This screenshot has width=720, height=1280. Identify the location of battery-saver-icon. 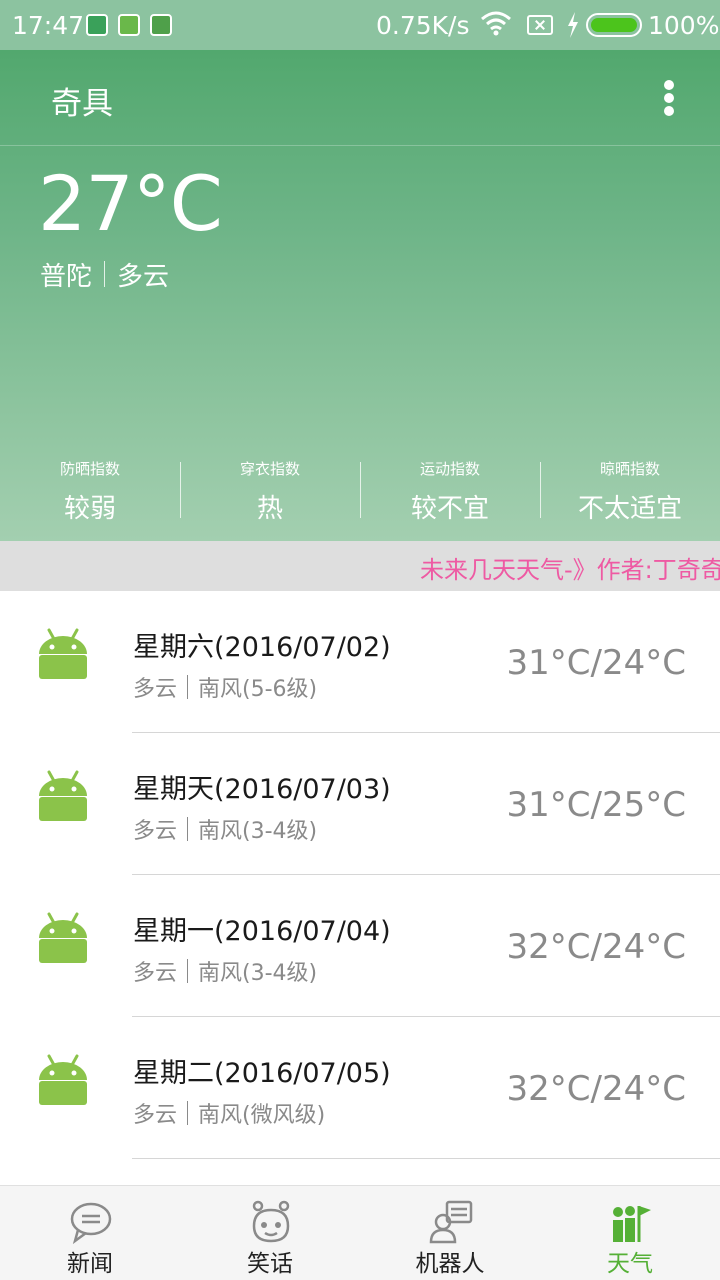
(129, 25).